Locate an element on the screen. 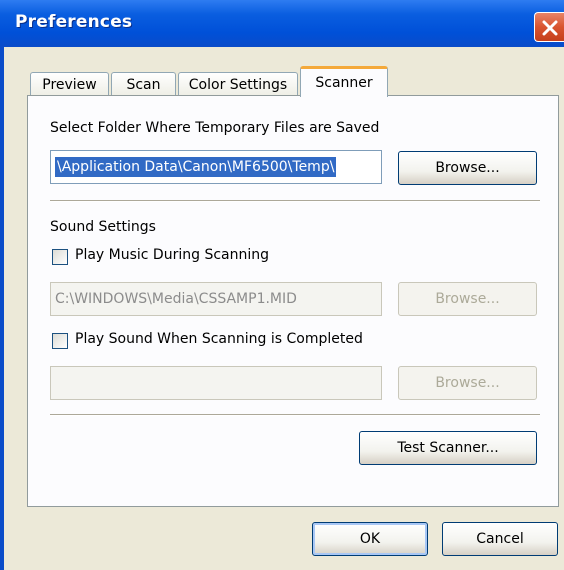  music-file-field: C:\WINDOWS\Media\CSSAMP1.MID is located at coordinates (216, 299).